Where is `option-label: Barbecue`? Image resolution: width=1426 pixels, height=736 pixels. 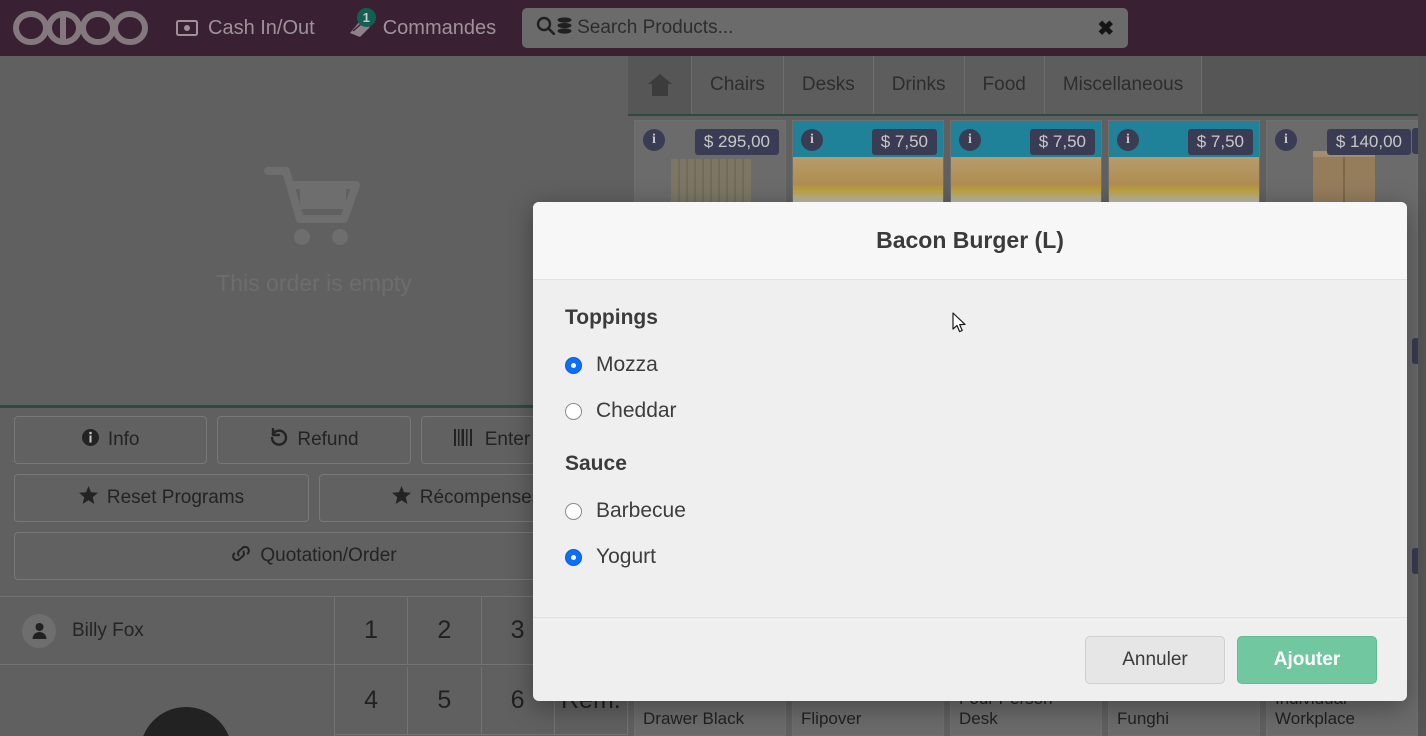 option-label: Barbecue is located at coordinates (641, 510).